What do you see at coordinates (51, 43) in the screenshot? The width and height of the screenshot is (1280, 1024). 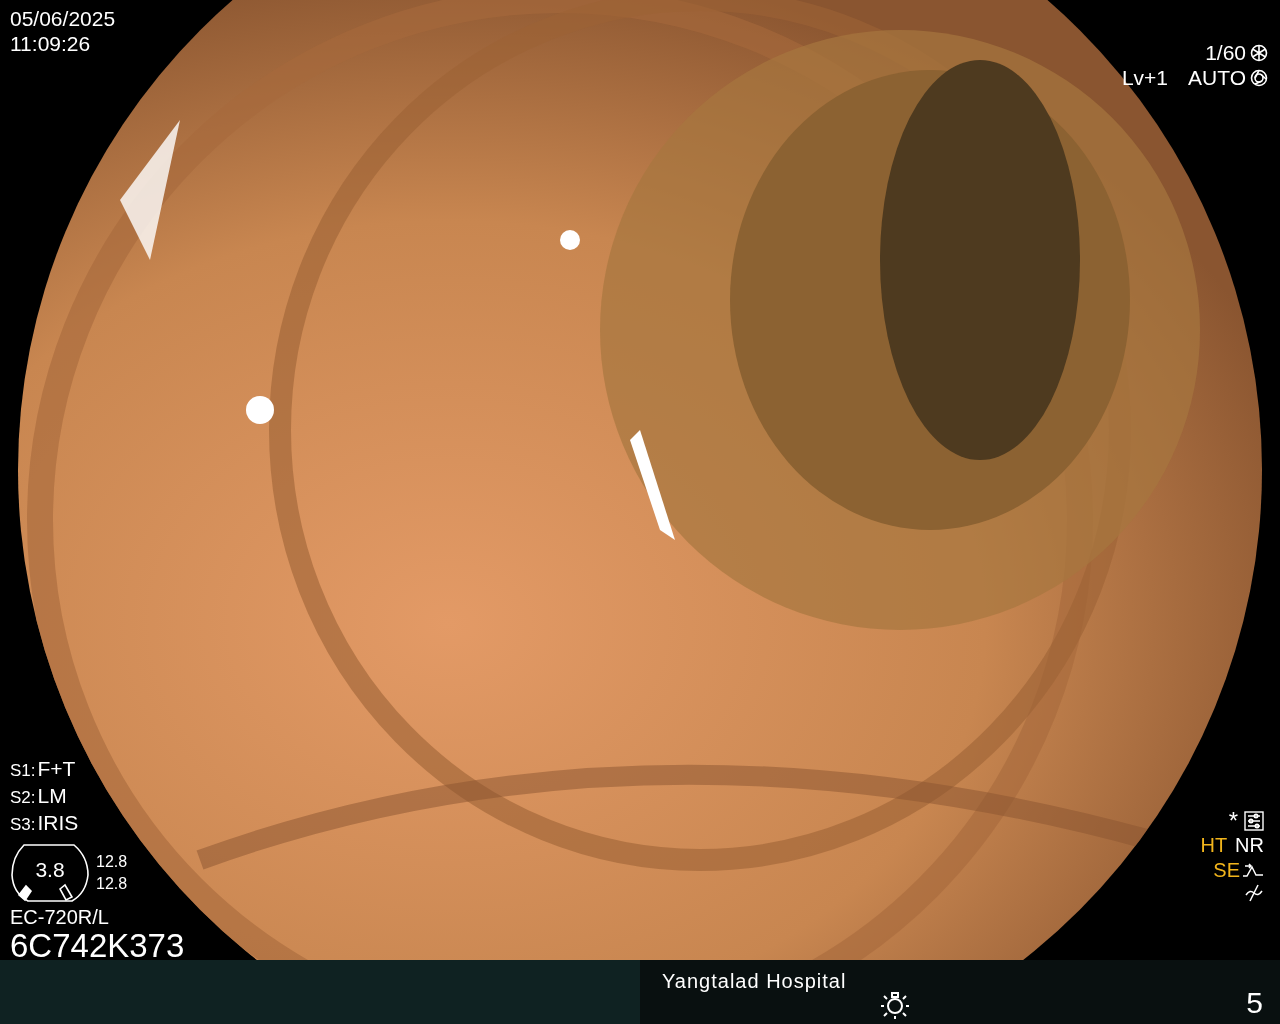 I see `time-text: 11:09:26` at bounding box center [51, 43].